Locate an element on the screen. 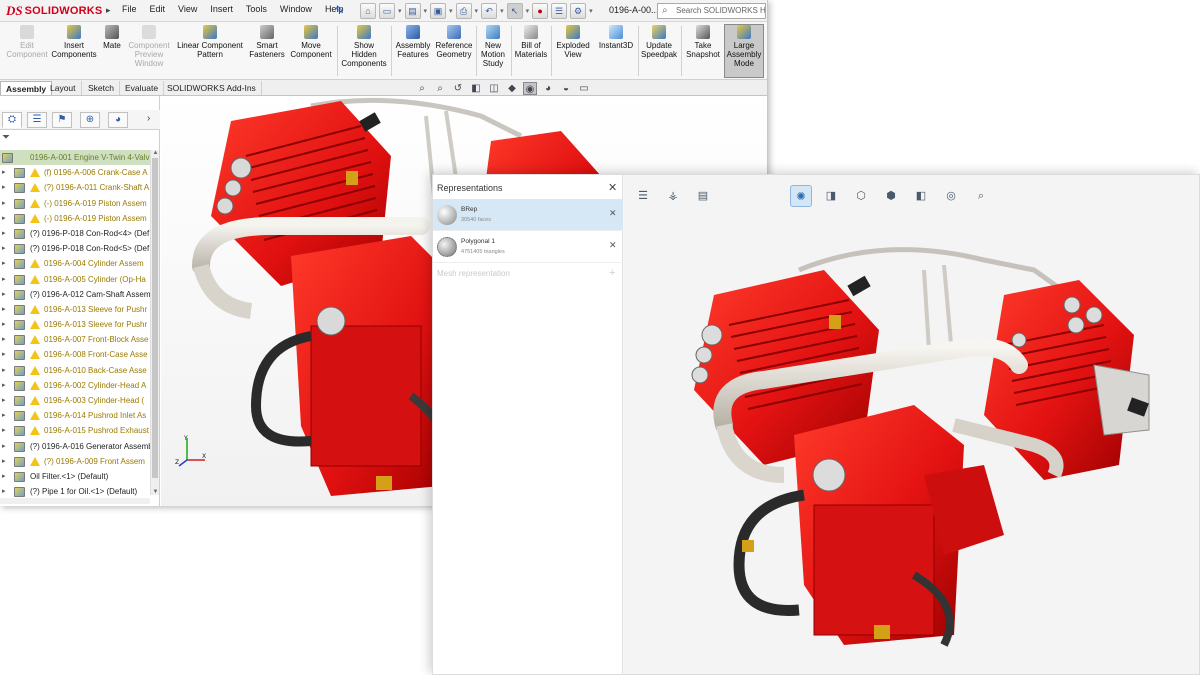 Image resolution: width=1200 pixels, height=675 pixels. large-assembly-mode-button: Large Assembly Mode is located at coordinates (744, 51).